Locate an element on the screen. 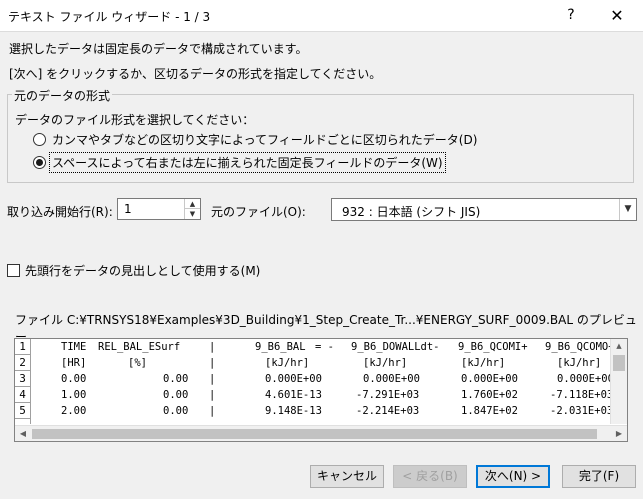 The height and width of the screenshot is (499, 643). preview-cell: 9_B6_DOWALLdt- is located at coordinates (395, 347).